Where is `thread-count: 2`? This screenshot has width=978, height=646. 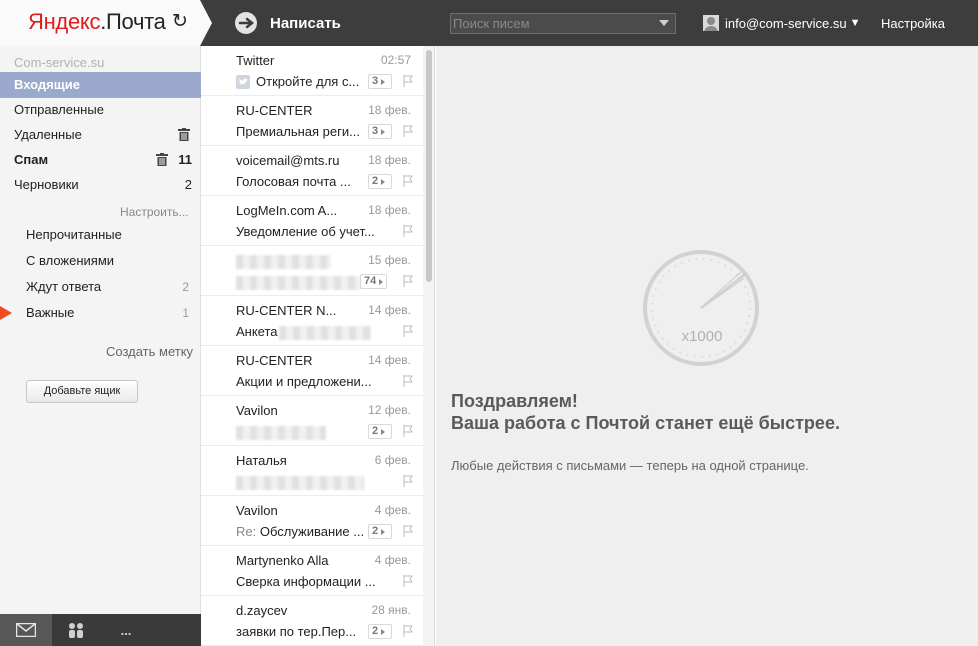
thread-count: 2 is located at coordinates (375, 181).